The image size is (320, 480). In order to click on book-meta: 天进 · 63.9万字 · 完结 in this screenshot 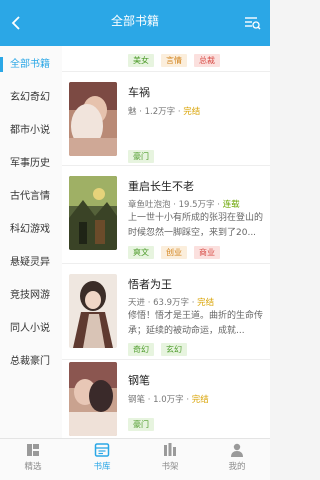, I will do `click(171, 303)`.